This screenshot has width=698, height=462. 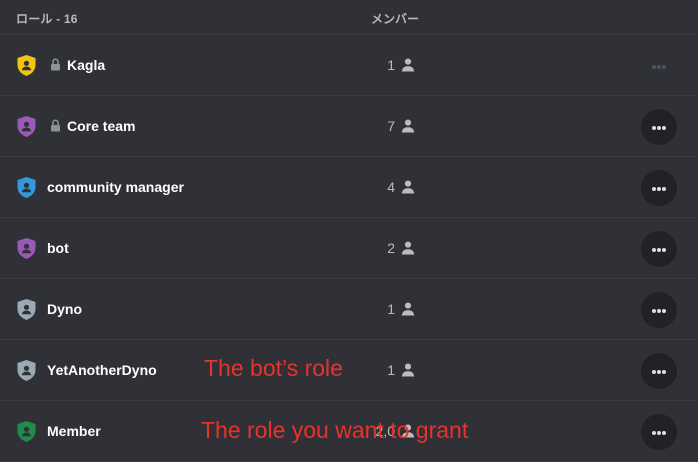 What do you see at coordinates (349, 126) in the screenshot?
I see `role-row: Core team 7` at bounding box center [349, 126].